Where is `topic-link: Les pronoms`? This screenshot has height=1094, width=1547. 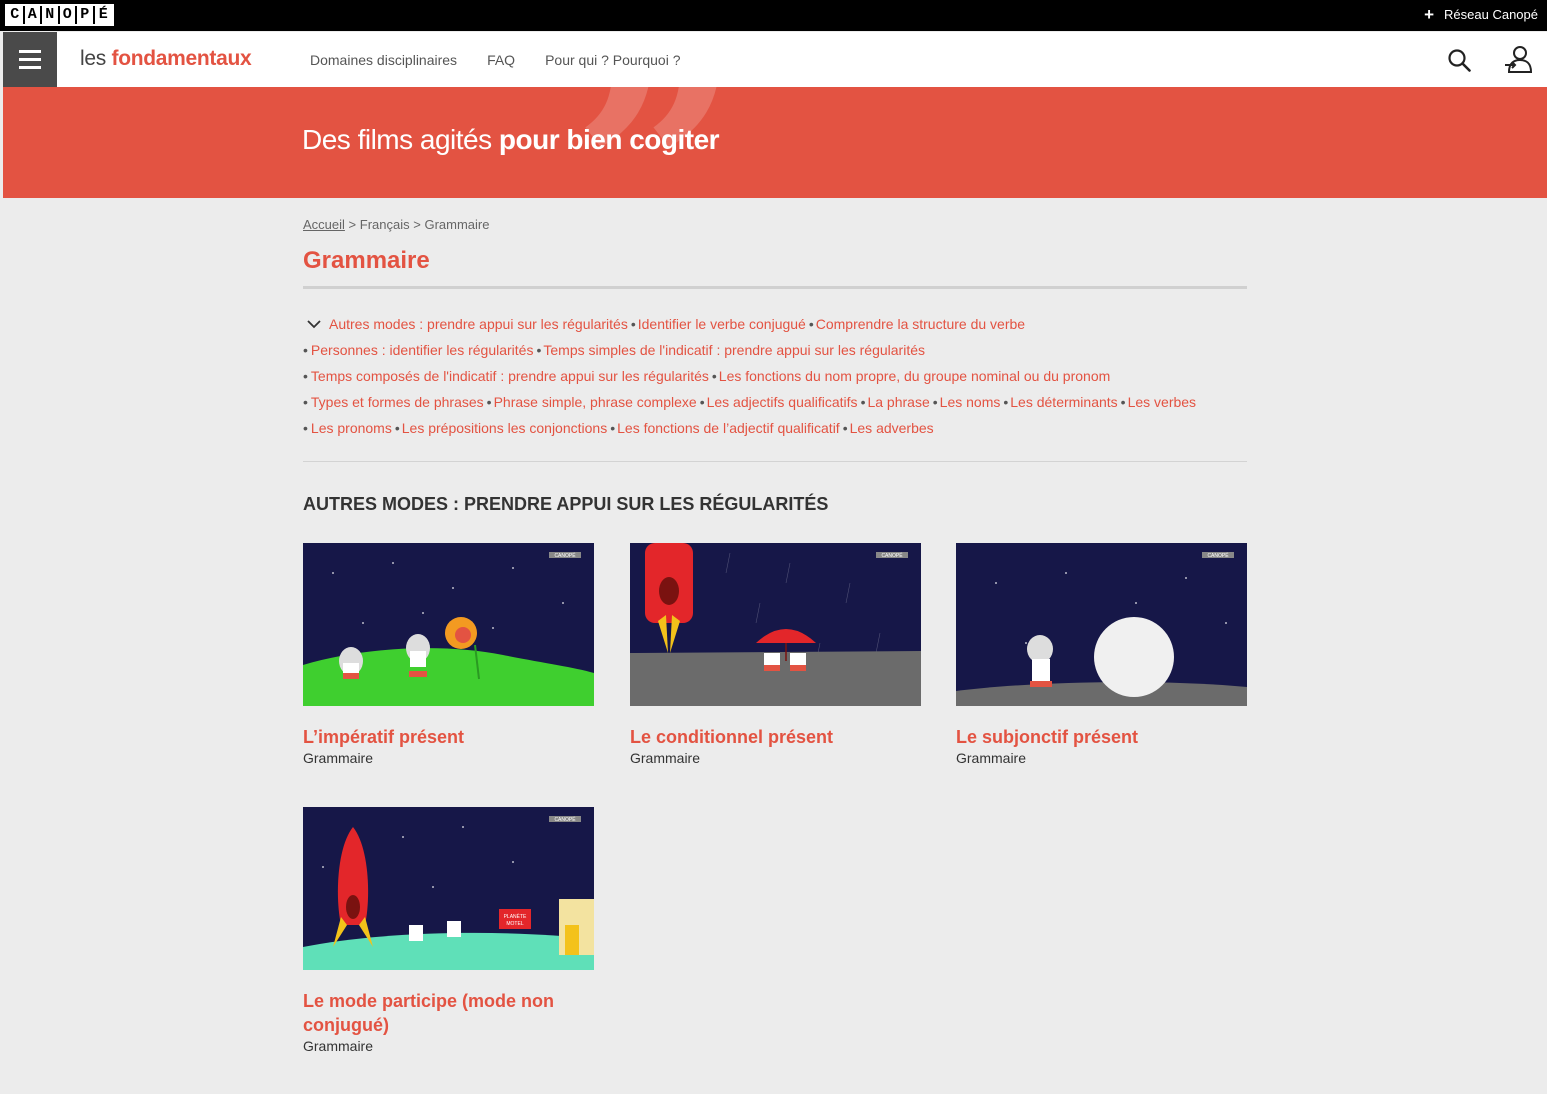 topic-link: Les pronoms is located at coordinates (351, 428).